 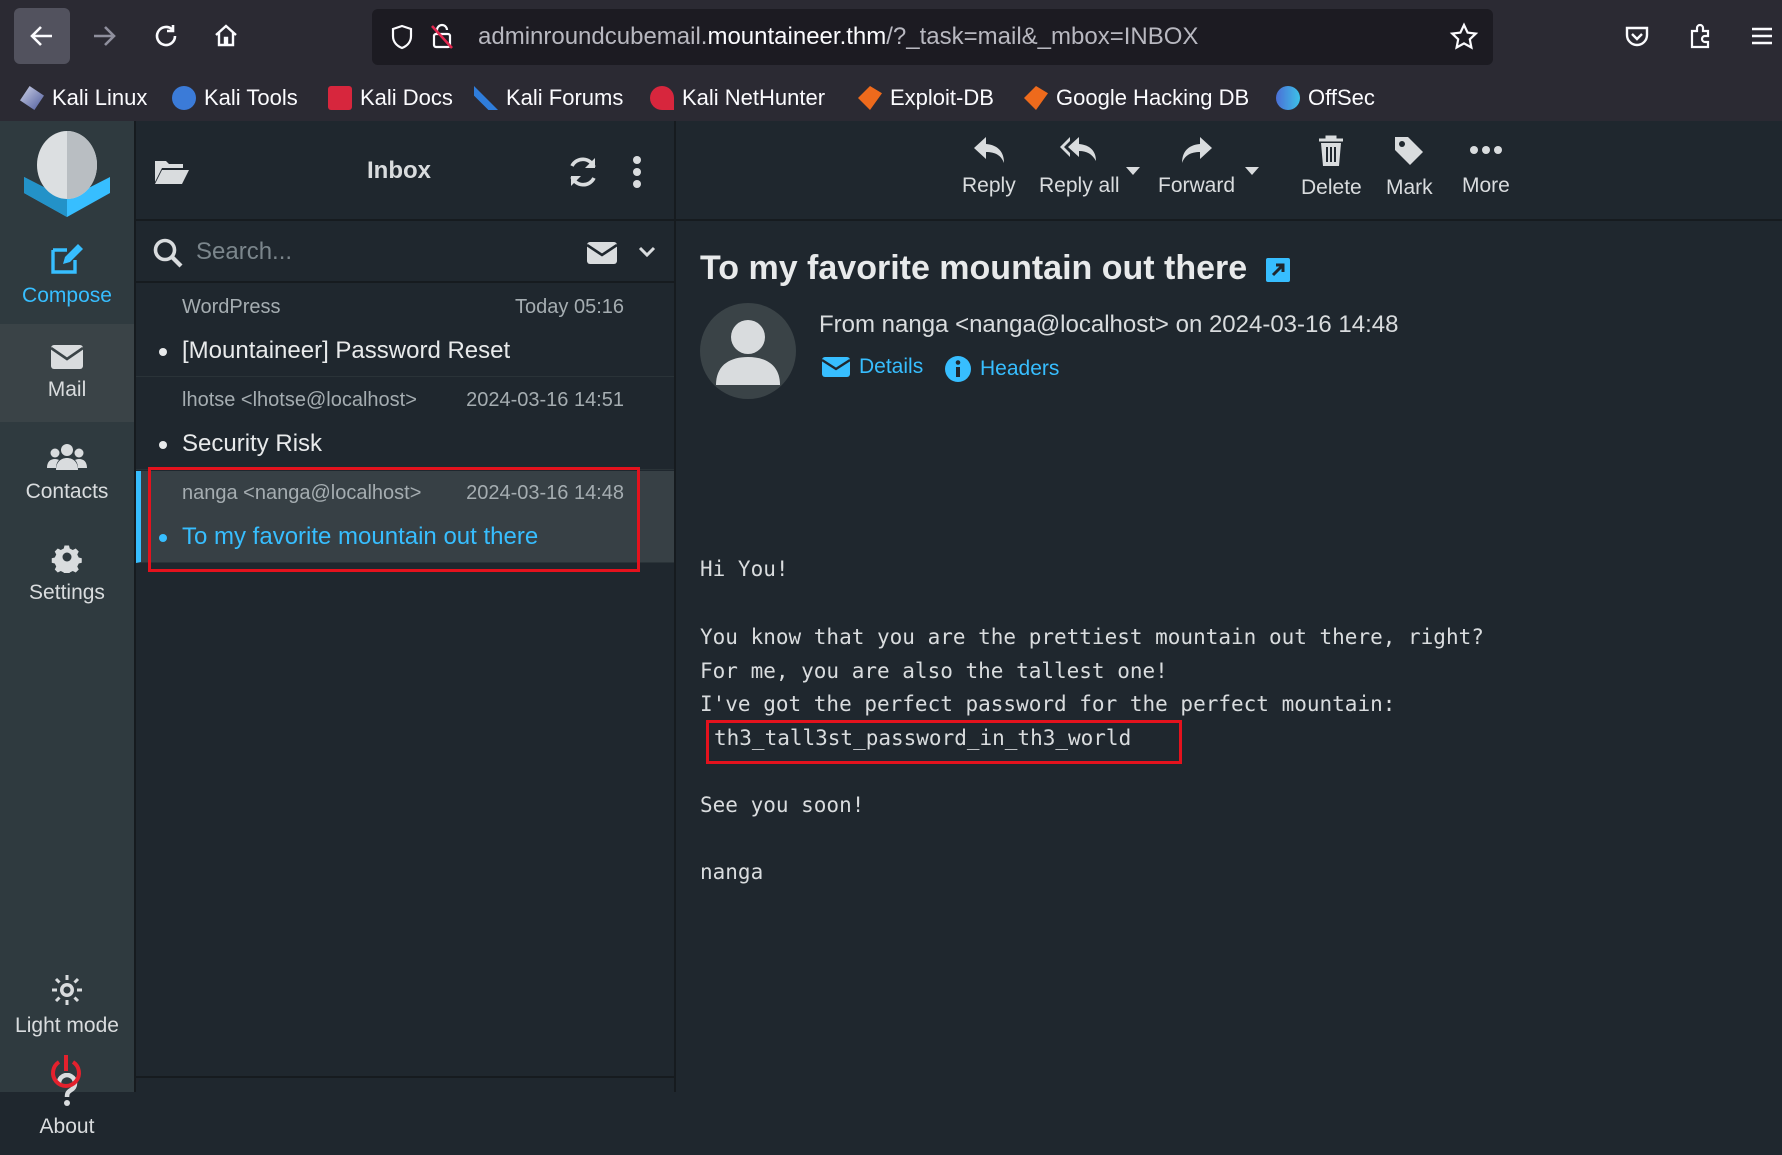 What do you see at coordinates (1325, 98) in the screenshot?
I see `bookmark-offsec: OffSec` at bounding box center [1325, 98].